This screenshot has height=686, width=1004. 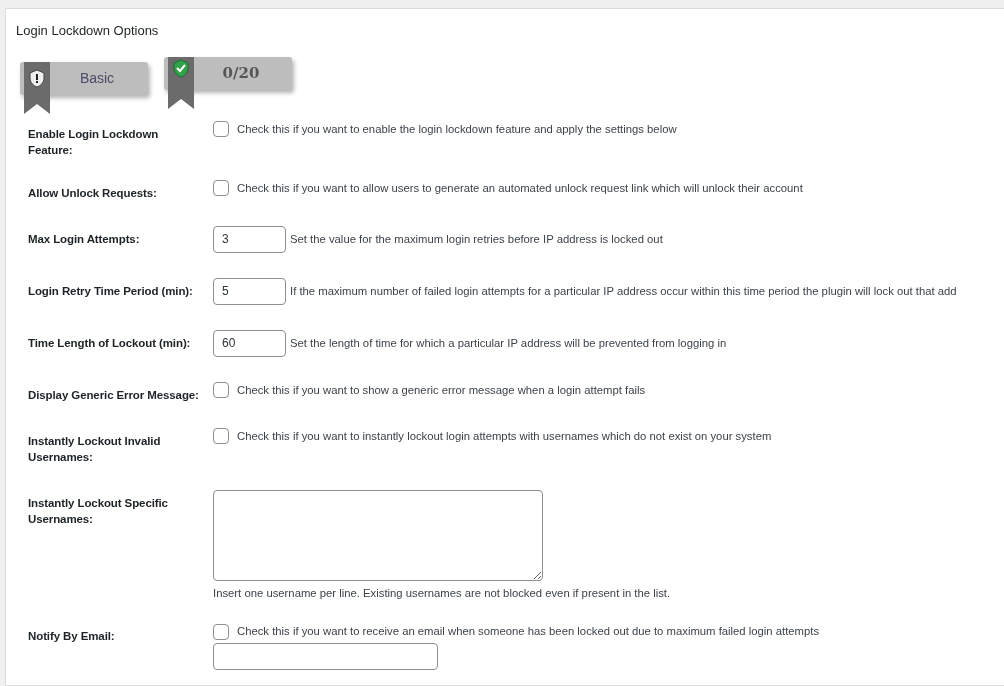 What do you see at coordinates (457, 129) in the screenshot?
I see `setting-description: Check this if you want to enable the login lockdown feature and apply the settings below` at bounding box center [457, 129].